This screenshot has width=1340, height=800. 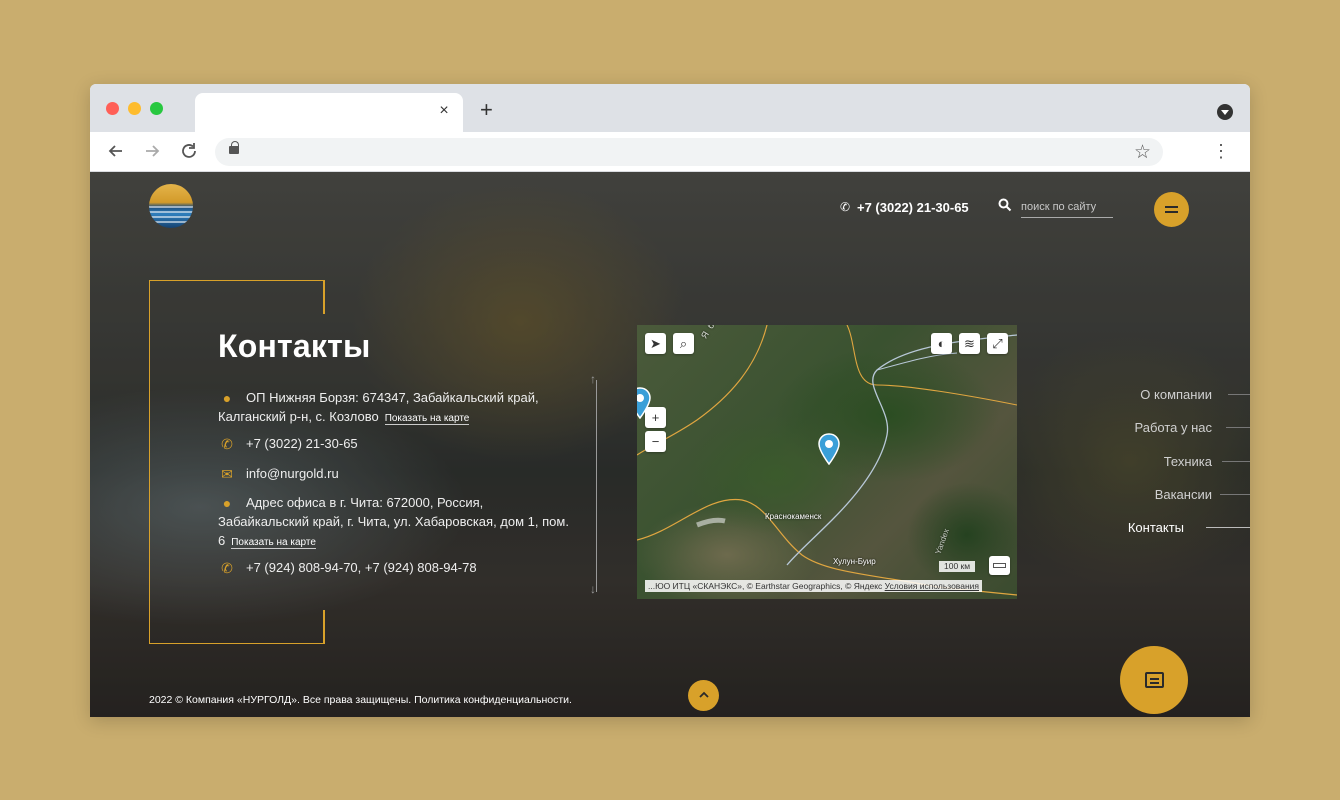 What do you see at coordinates (486, 110) in the screenshot?
I see `new-tab-button: +` at bounding box center [486, 110].